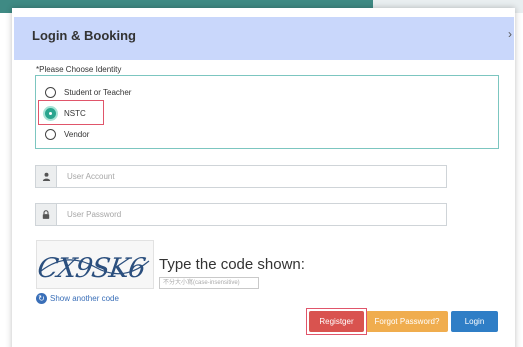  I want to click on panel-header: Login & Booking ›, so click(264, 38).